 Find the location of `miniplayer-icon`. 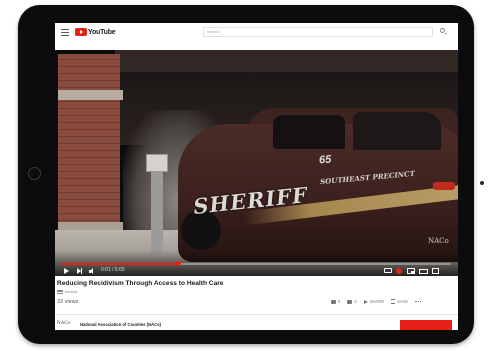

miniplayer-icon is located at coordinates (411, 271).